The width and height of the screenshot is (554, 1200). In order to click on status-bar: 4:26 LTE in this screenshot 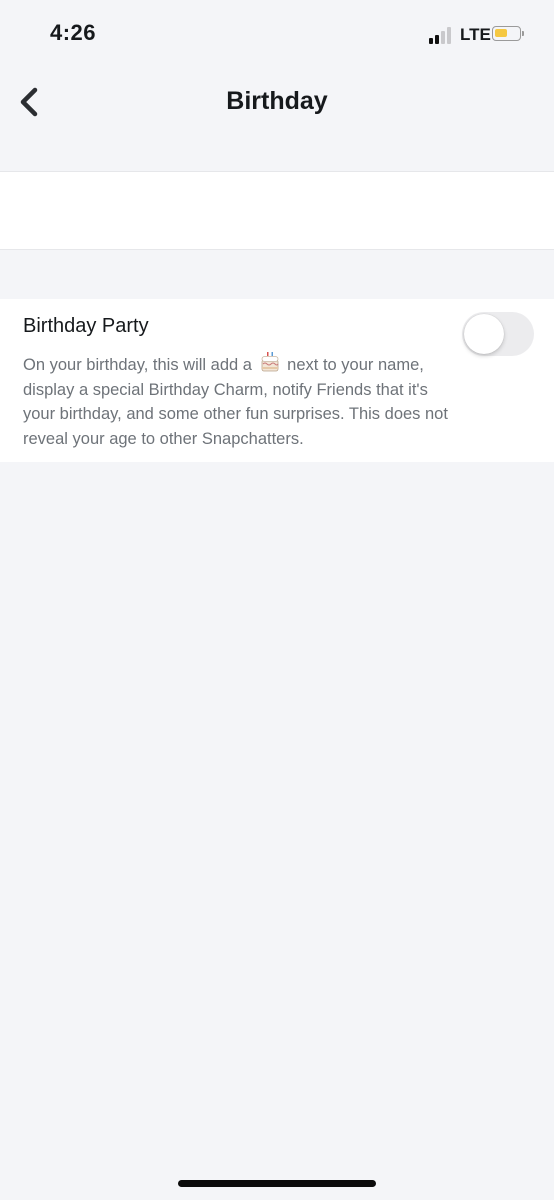, I will do `click(277, 33)`.